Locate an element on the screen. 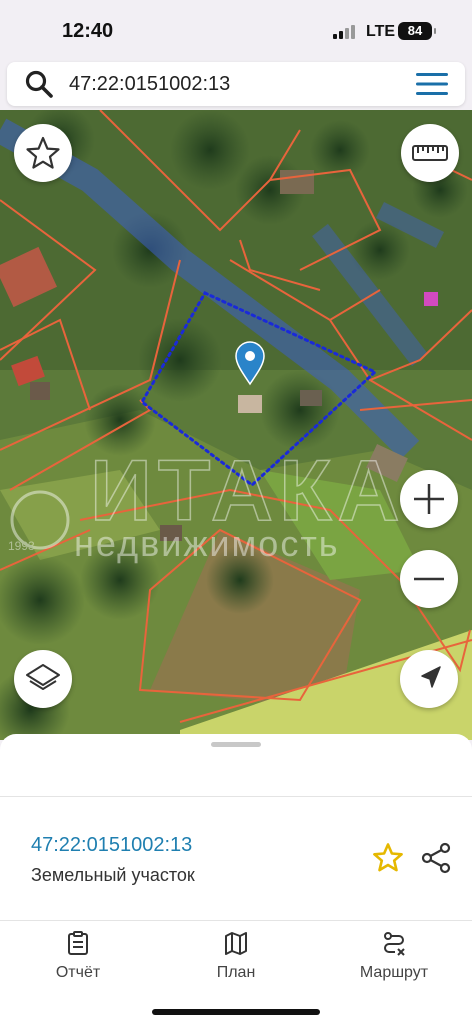 The height and width of the screenshot is (1024, 472). my-location-button is located at coordinates (429, 679).